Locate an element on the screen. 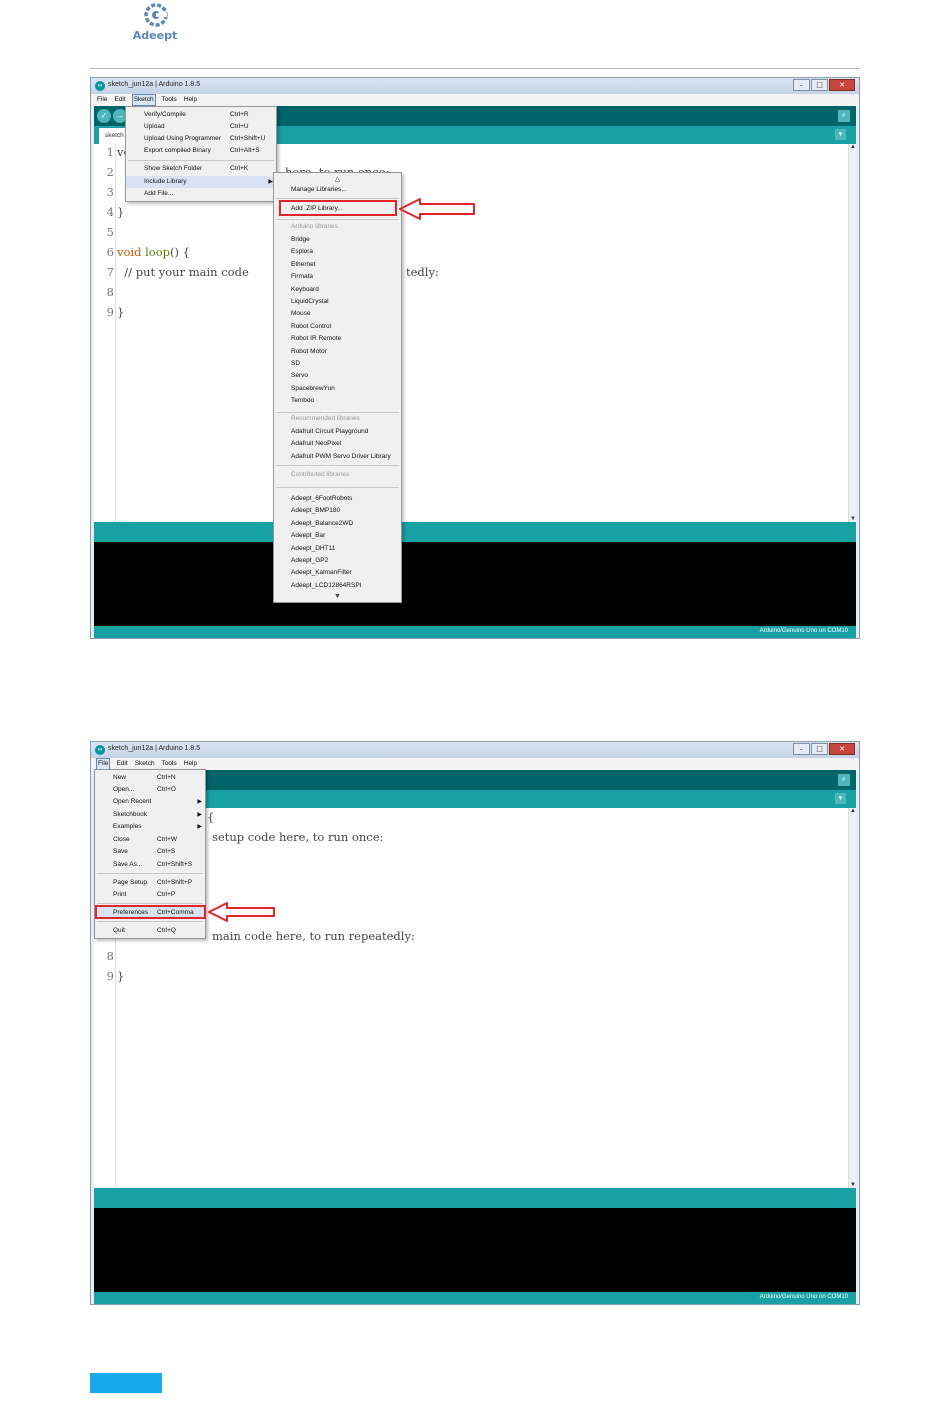  menu-item-open: Open... Ctrl+O is located at coordinates (150, 790).